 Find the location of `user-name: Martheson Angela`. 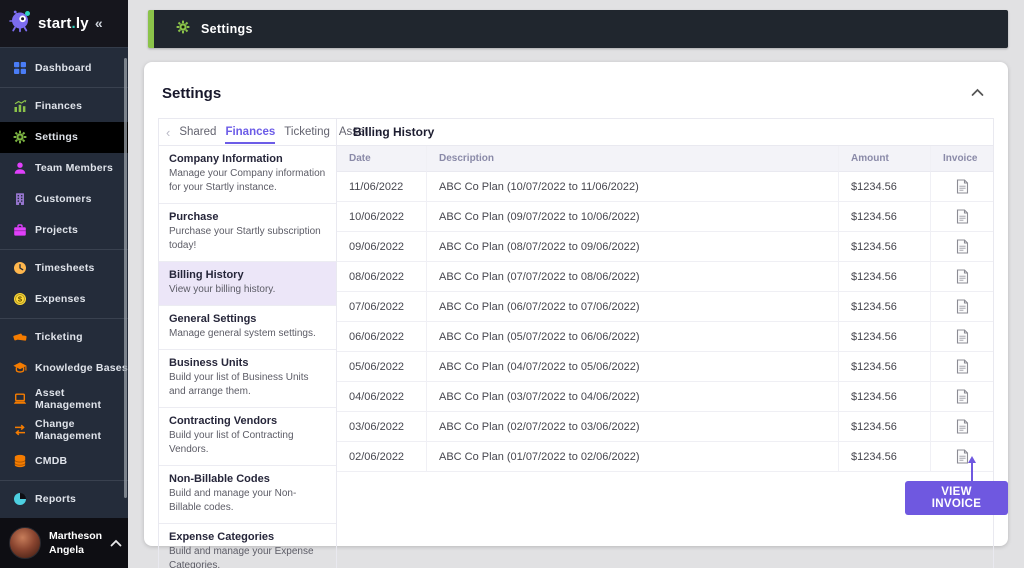

user-name: Martheson Angela is located at coordinates (76, 542).